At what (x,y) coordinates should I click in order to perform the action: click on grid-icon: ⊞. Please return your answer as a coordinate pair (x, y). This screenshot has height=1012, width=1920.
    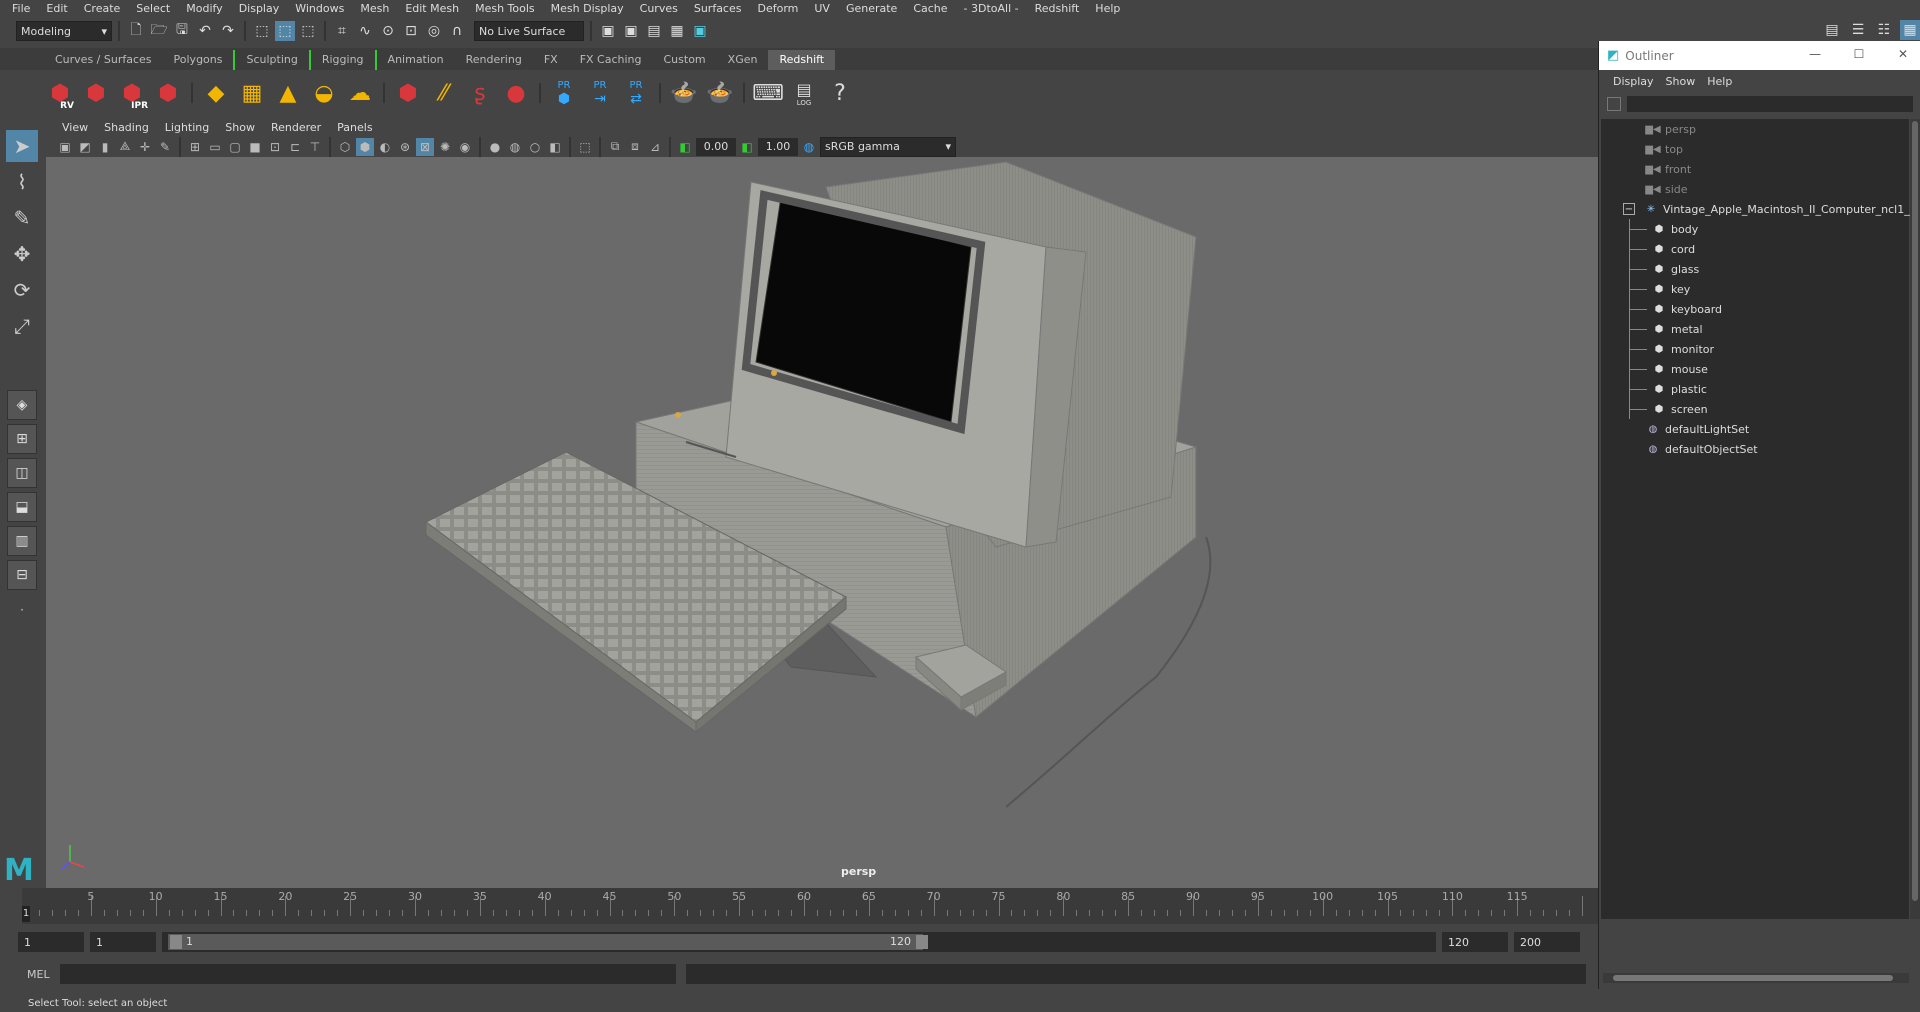
    Looking at the image, I should click on (195, 147).